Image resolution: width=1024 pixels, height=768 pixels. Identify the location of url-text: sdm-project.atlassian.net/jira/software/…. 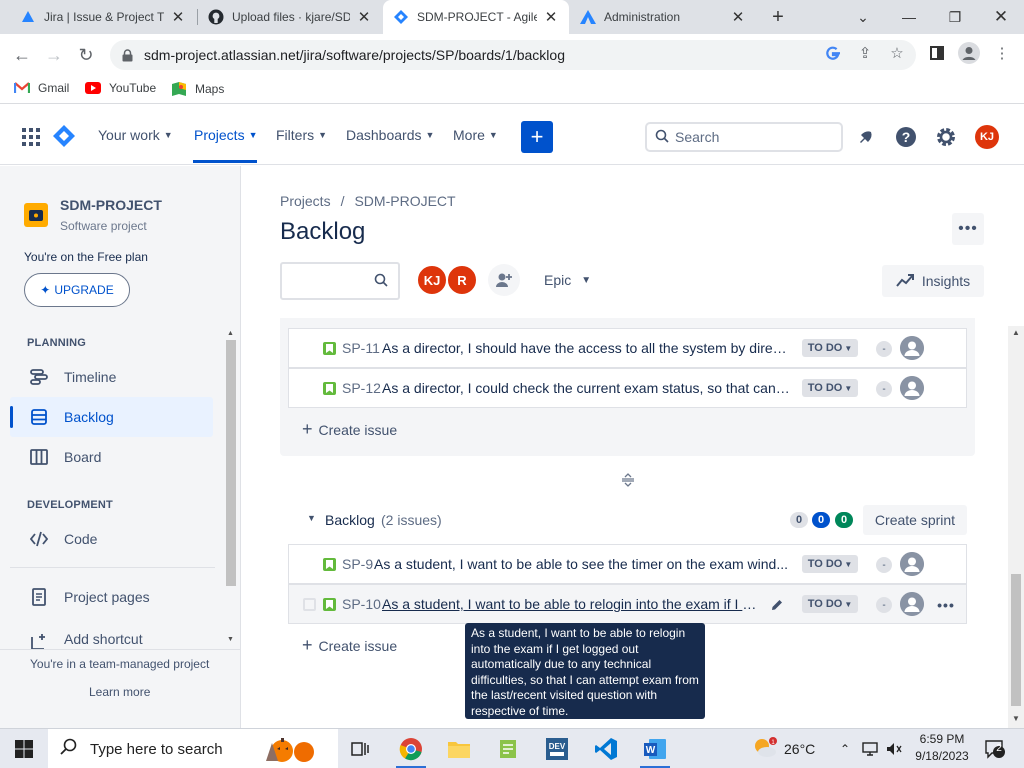
(354, 55).